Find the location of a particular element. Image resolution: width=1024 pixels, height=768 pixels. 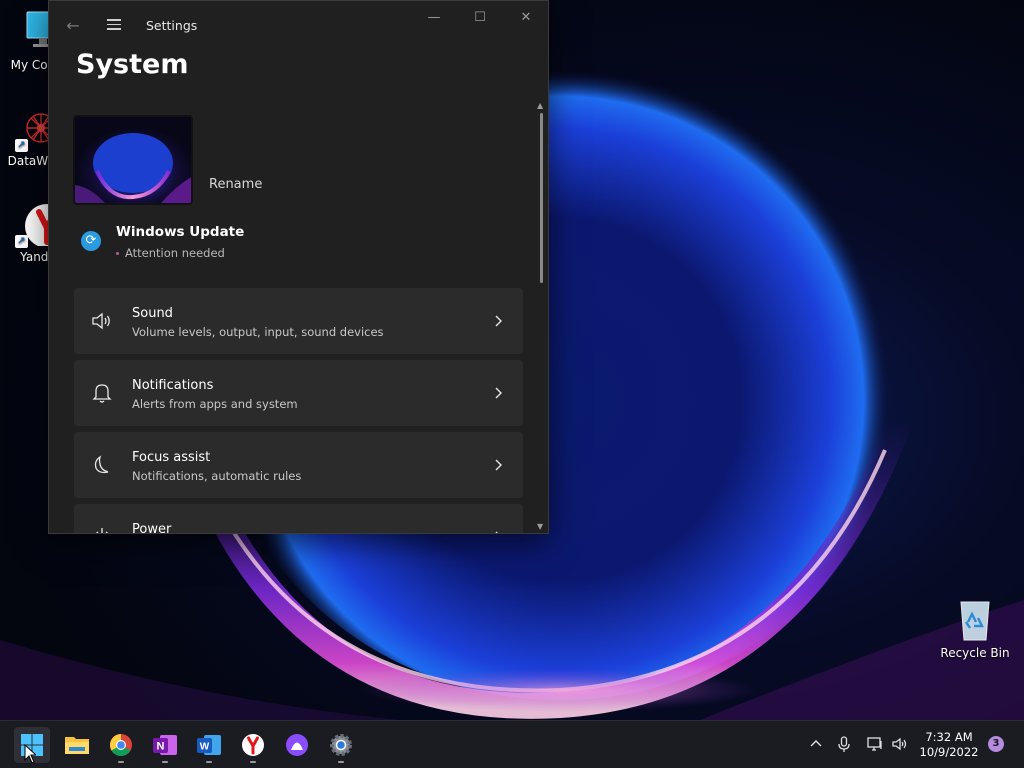

chrome-icon is located at coordinates (121, 745).